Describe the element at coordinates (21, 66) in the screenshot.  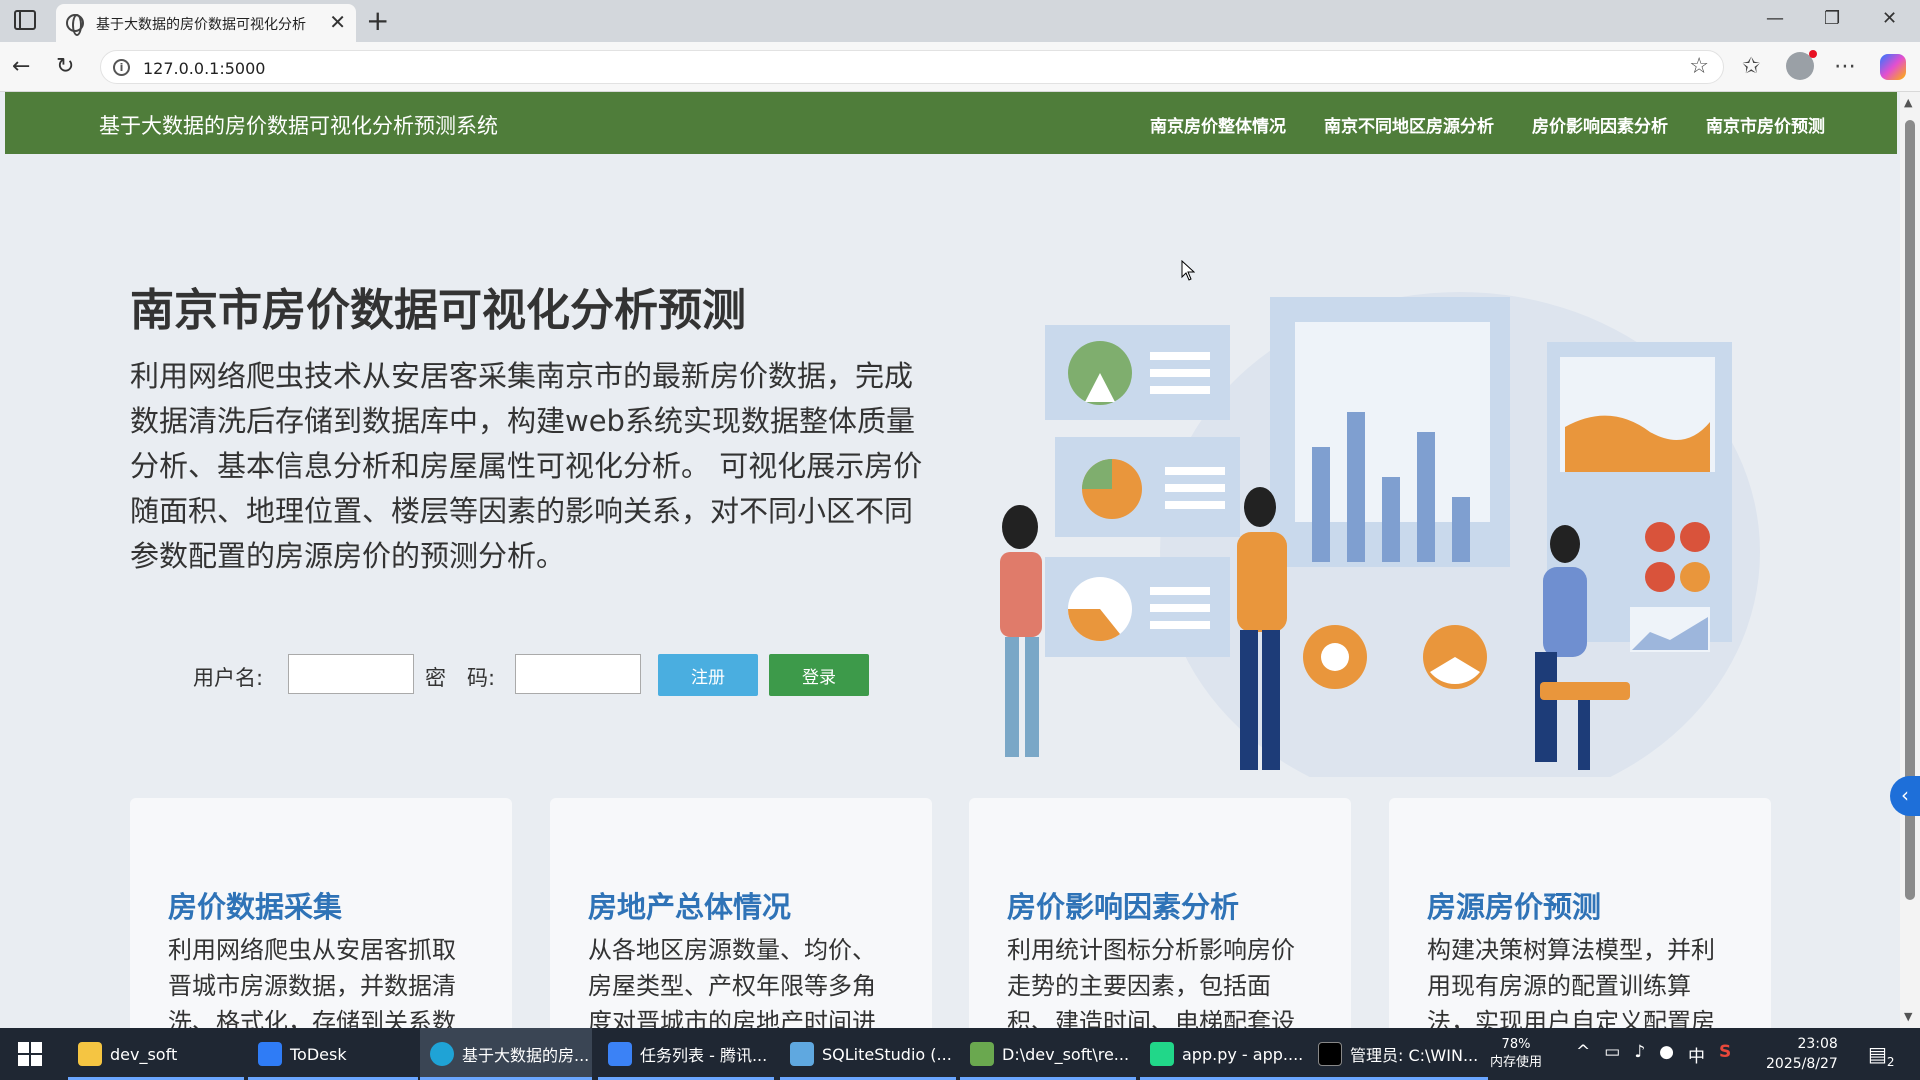
I see `back-arrow-icon: ←` at that location.